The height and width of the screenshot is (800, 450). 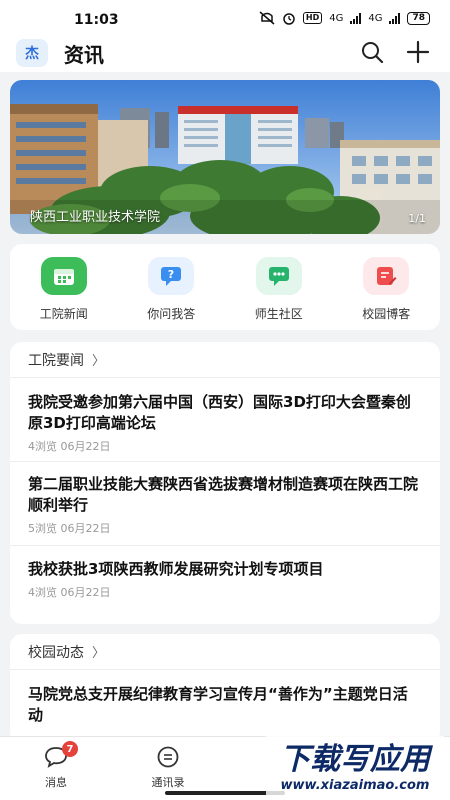 What do you see at coordinates (355, 785) in the screenshot?
I see `svg-text: www.xiazaimao.com` at bounding box center [355, 785].